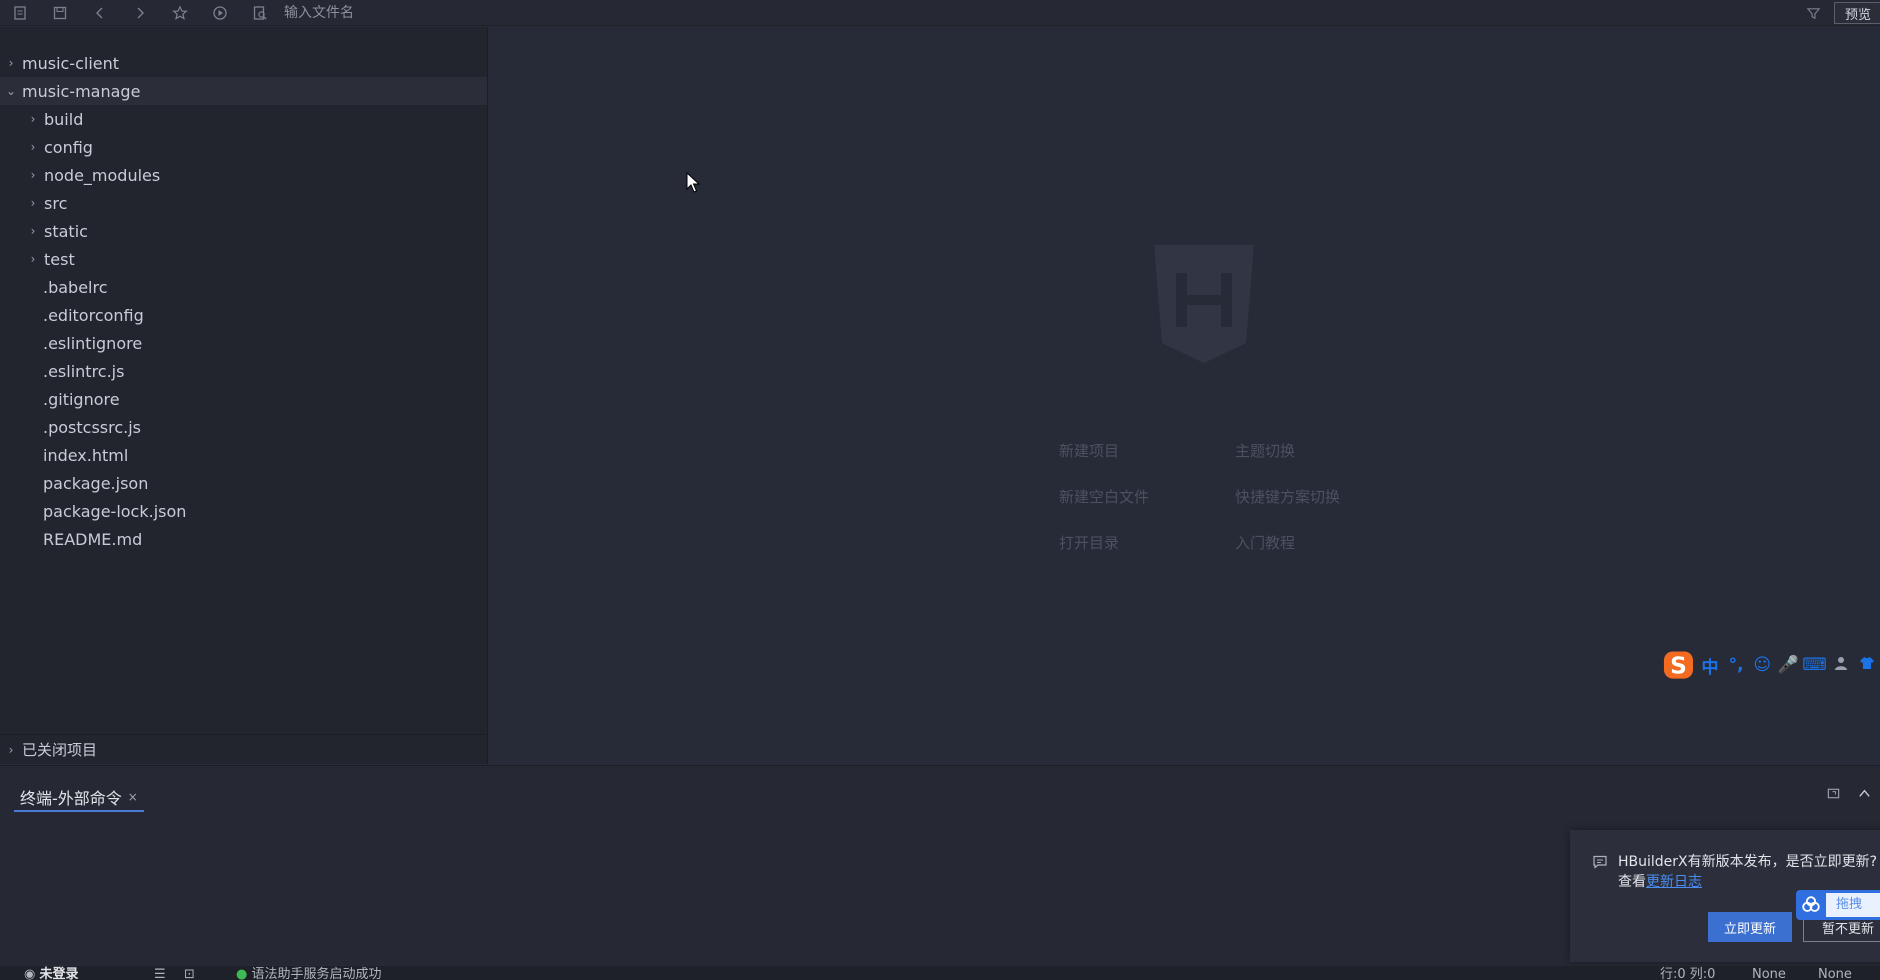  Describe the element at coordinates (1736, 665) in the screenshot. I see `ime-punctuation: °,` at that location.